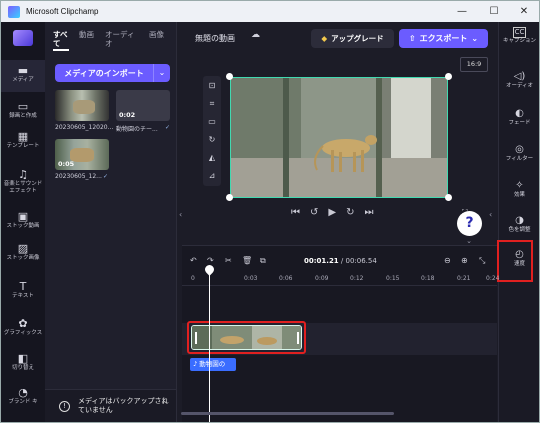 This screenshot has height=423, width=540. Describe the element at coordinates (519, 220) in the screenshot. I see `color-adjust-icon: ◑` at that location.